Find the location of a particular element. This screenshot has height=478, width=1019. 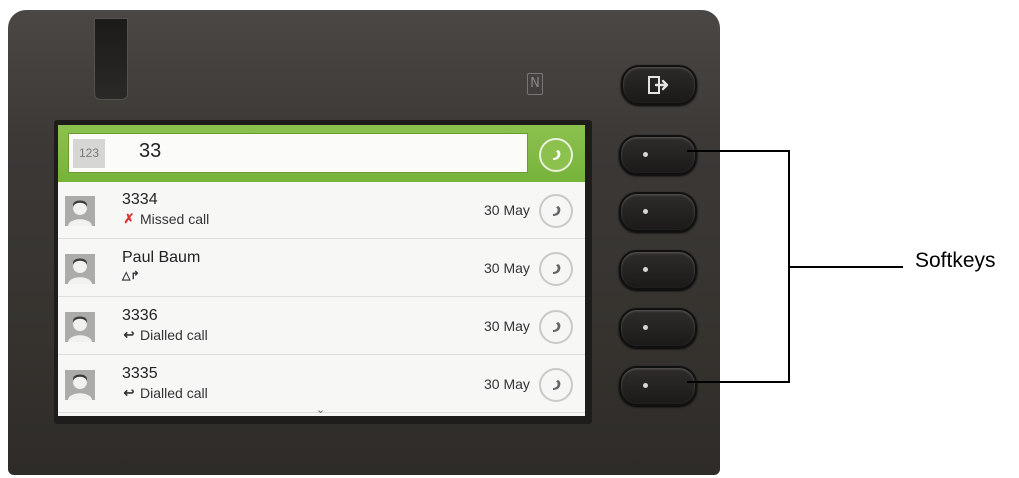

dial-call-button is located at coordinates (556, 155).